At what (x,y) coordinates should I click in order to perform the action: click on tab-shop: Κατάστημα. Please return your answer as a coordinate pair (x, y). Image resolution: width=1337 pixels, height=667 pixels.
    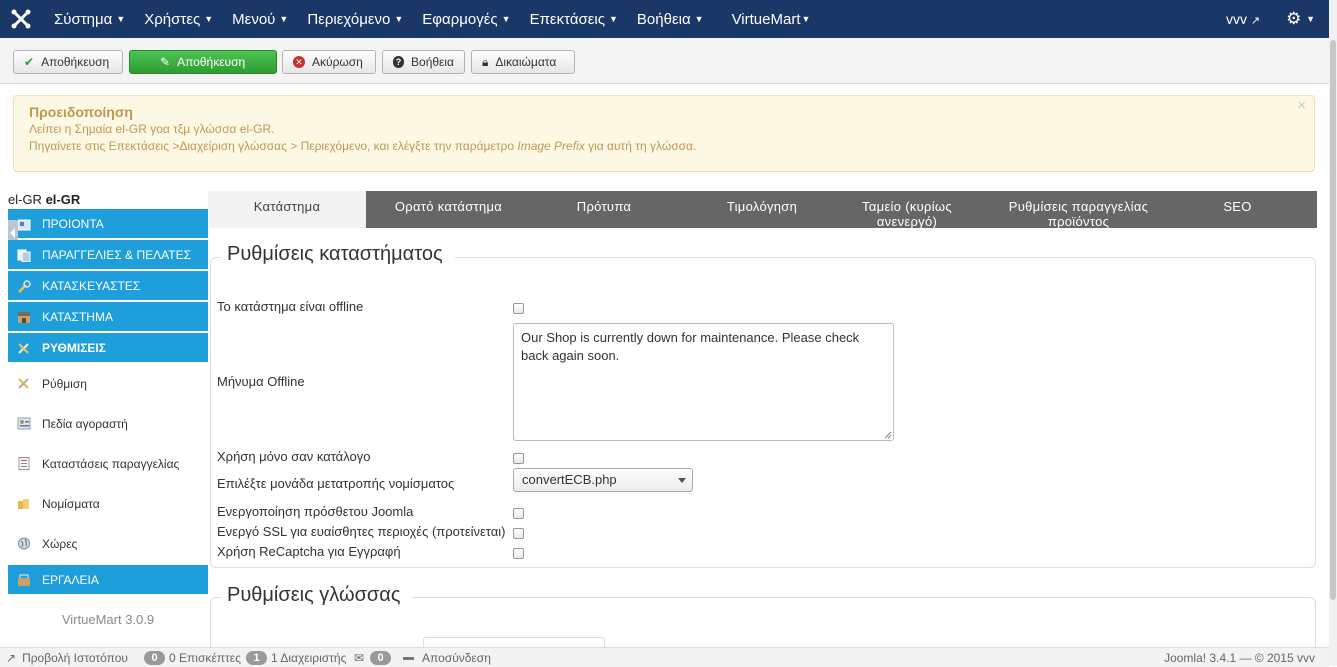
    Looking at the image, I should click on (287, 209).